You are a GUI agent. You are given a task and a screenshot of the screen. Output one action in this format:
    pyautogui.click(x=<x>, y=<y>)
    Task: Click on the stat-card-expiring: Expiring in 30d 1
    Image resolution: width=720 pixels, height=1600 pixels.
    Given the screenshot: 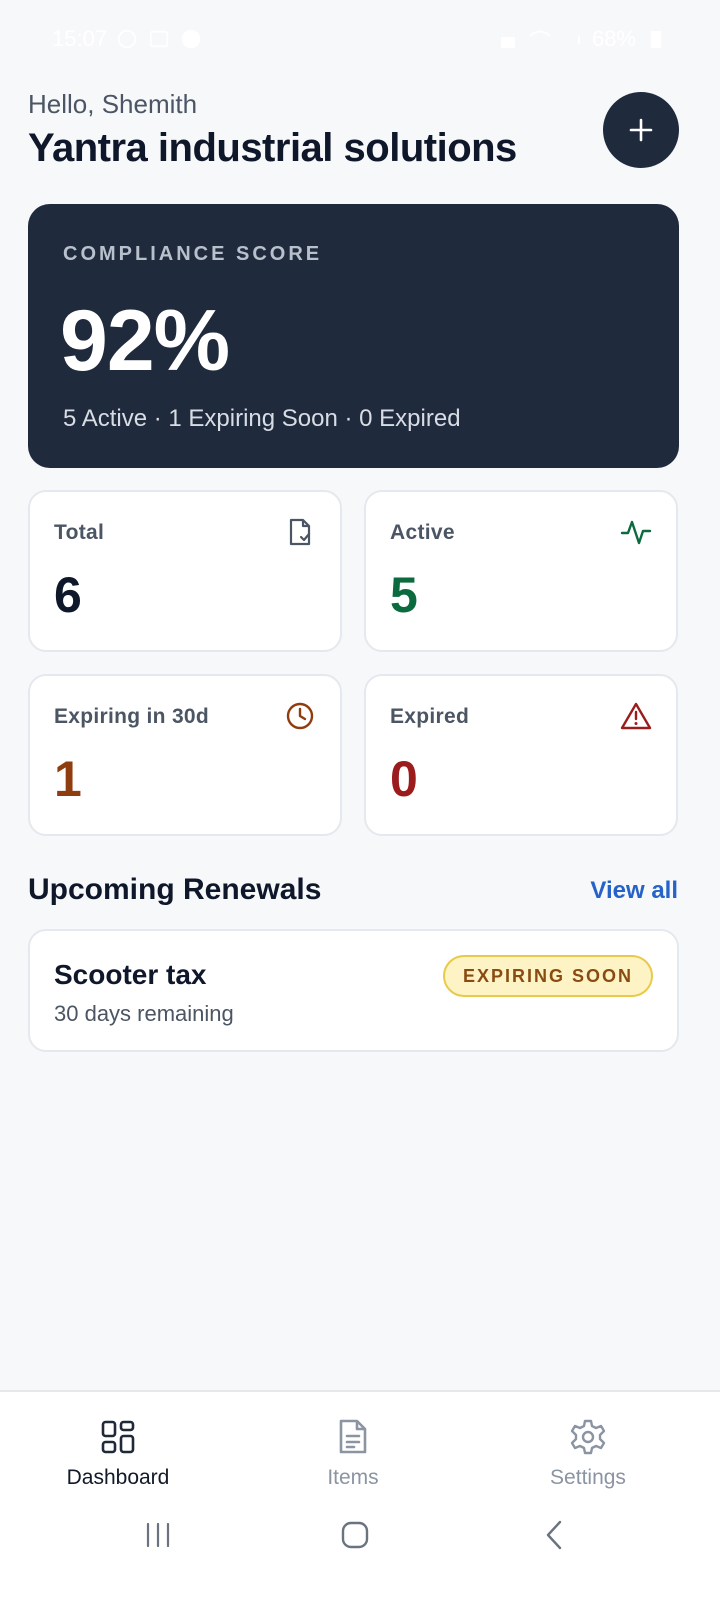 What is the action you would take?
    pyautogui.click(x=185, y=755)
    